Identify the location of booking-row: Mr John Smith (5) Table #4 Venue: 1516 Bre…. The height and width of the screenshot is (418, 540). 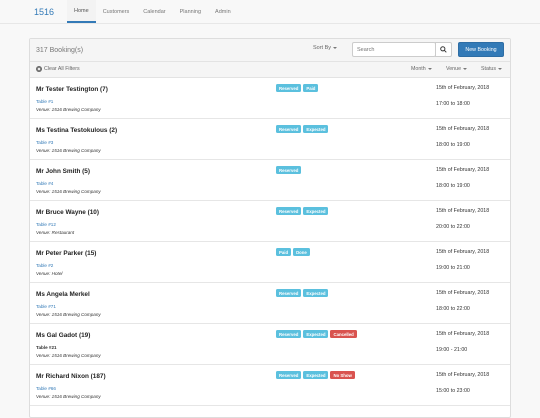
(270, 180).